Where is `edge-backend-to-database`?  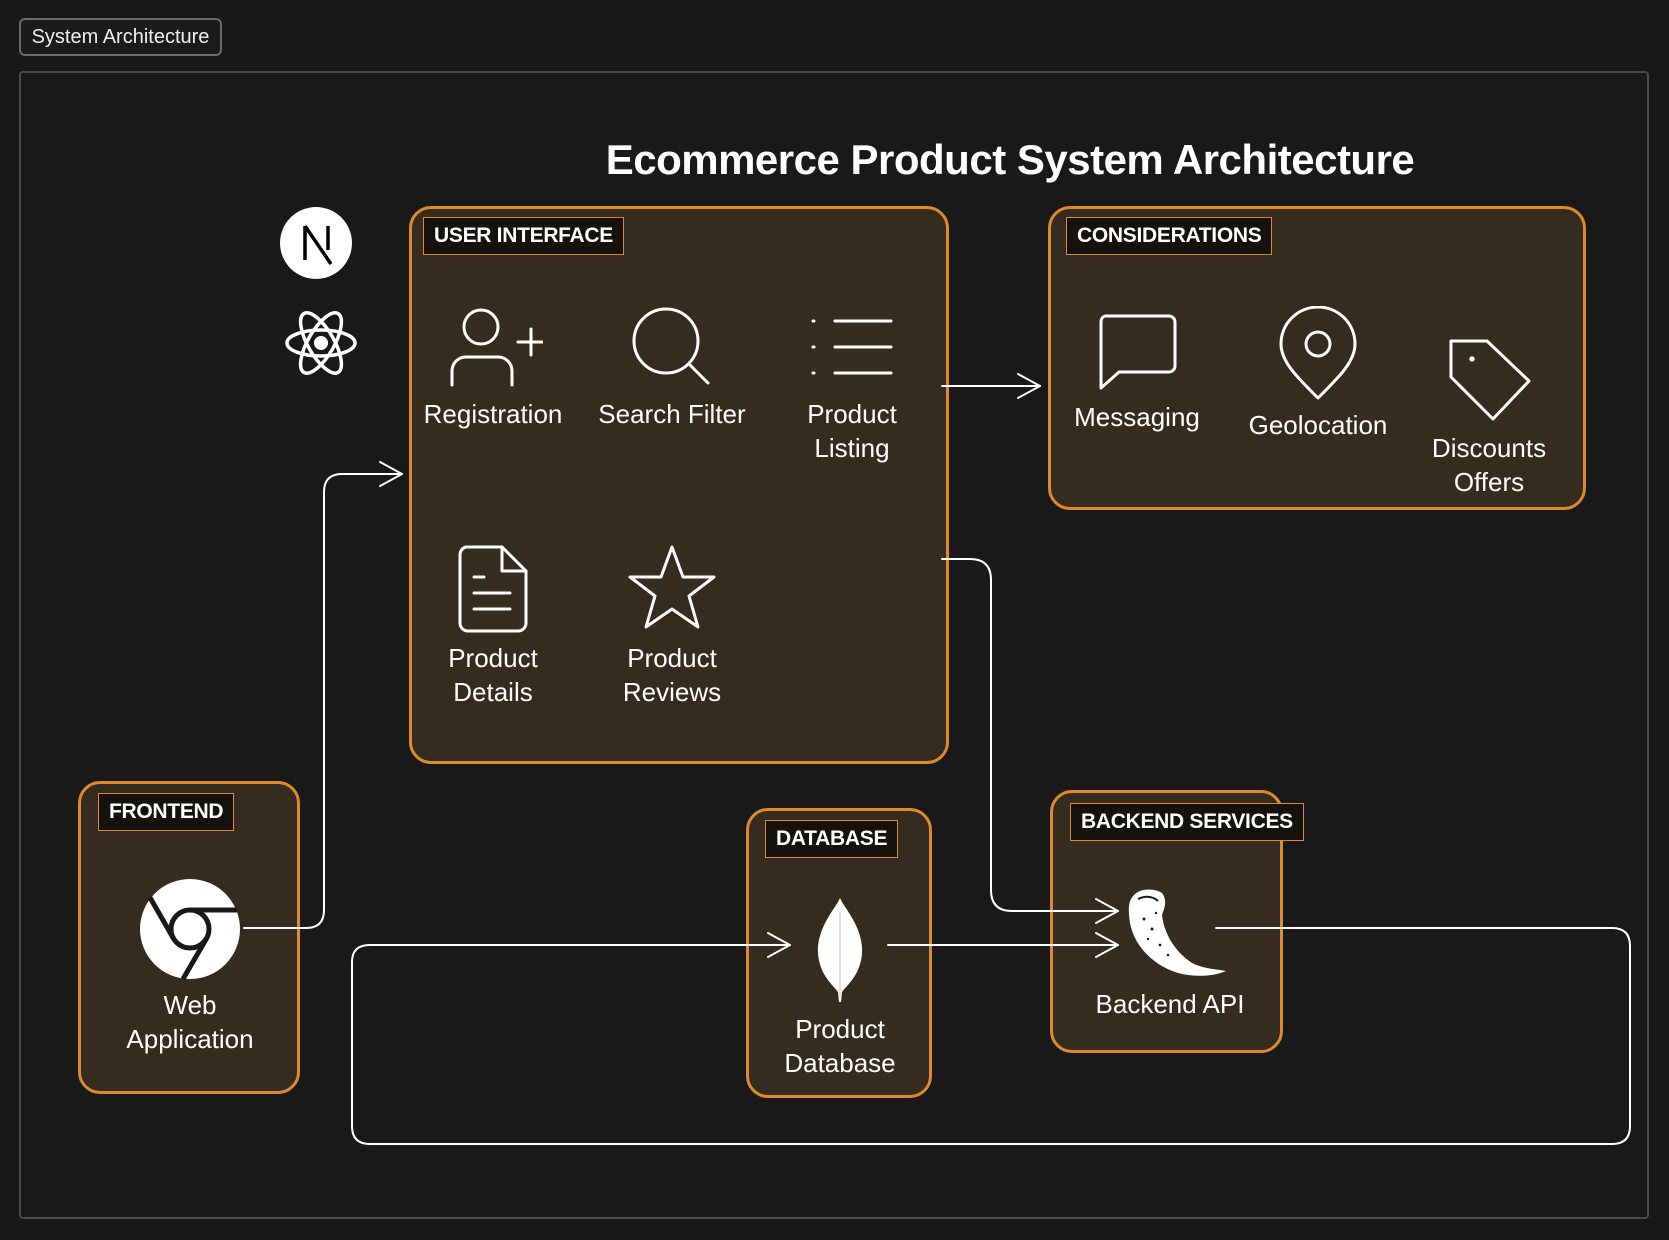 edge-backend-to-database is located at coordinates (991, 1036).